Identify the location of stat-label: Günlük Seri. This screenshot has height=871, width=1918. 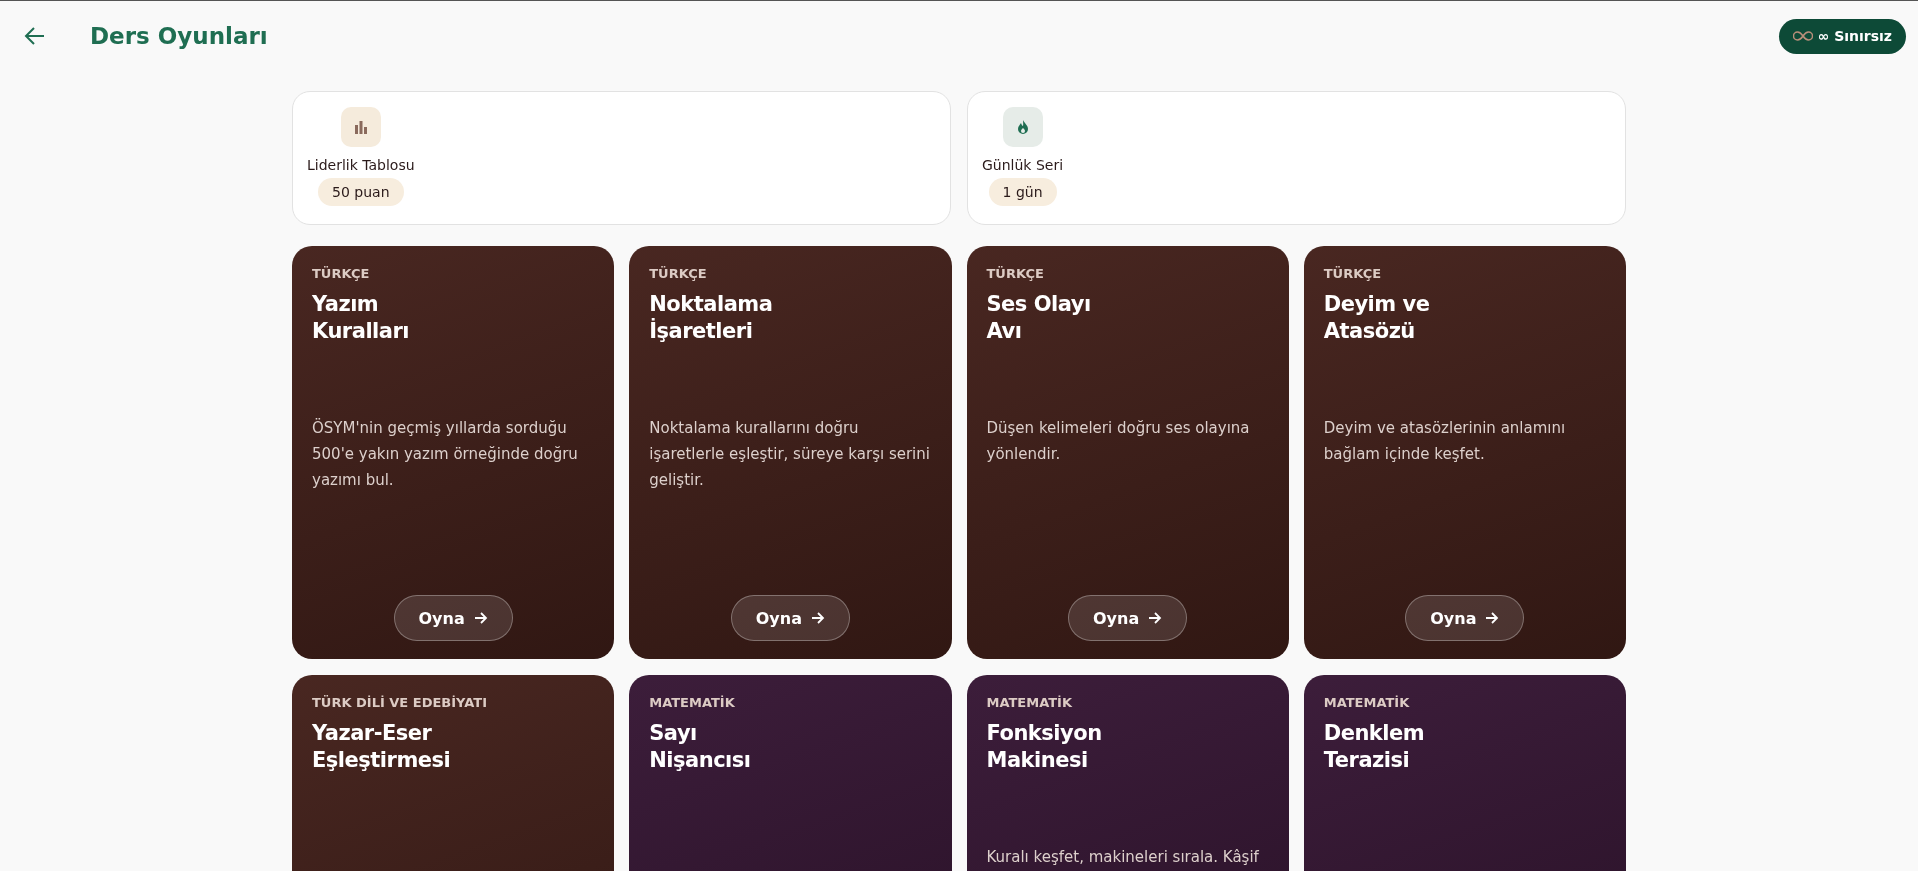
(1023, 165).